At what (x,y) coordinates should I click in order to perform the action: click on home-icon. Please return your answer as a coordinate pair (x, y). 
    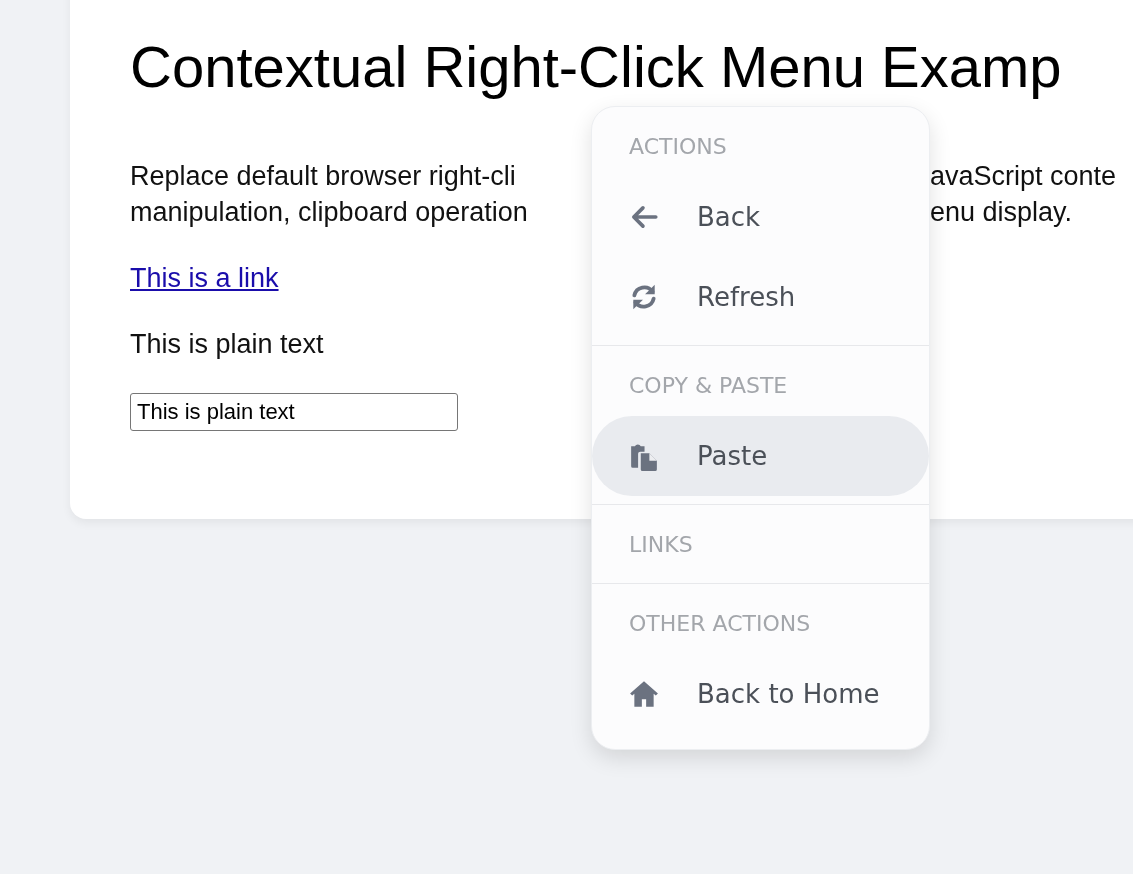
    Looking at the image, I should click on (644, 694).